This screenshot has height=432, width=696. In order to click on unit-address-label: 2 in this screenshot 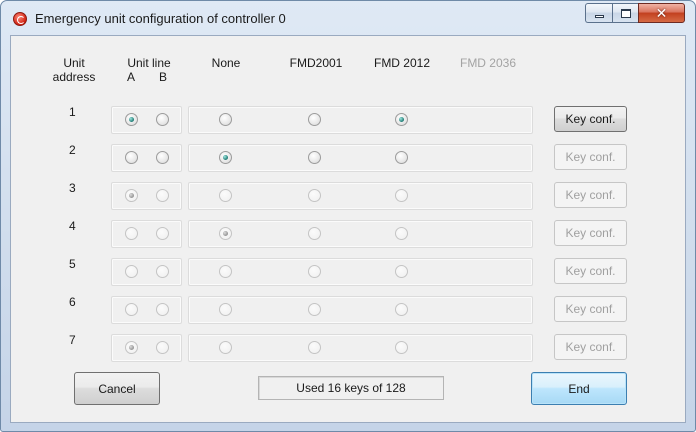, I will do `click(72, 150)`.